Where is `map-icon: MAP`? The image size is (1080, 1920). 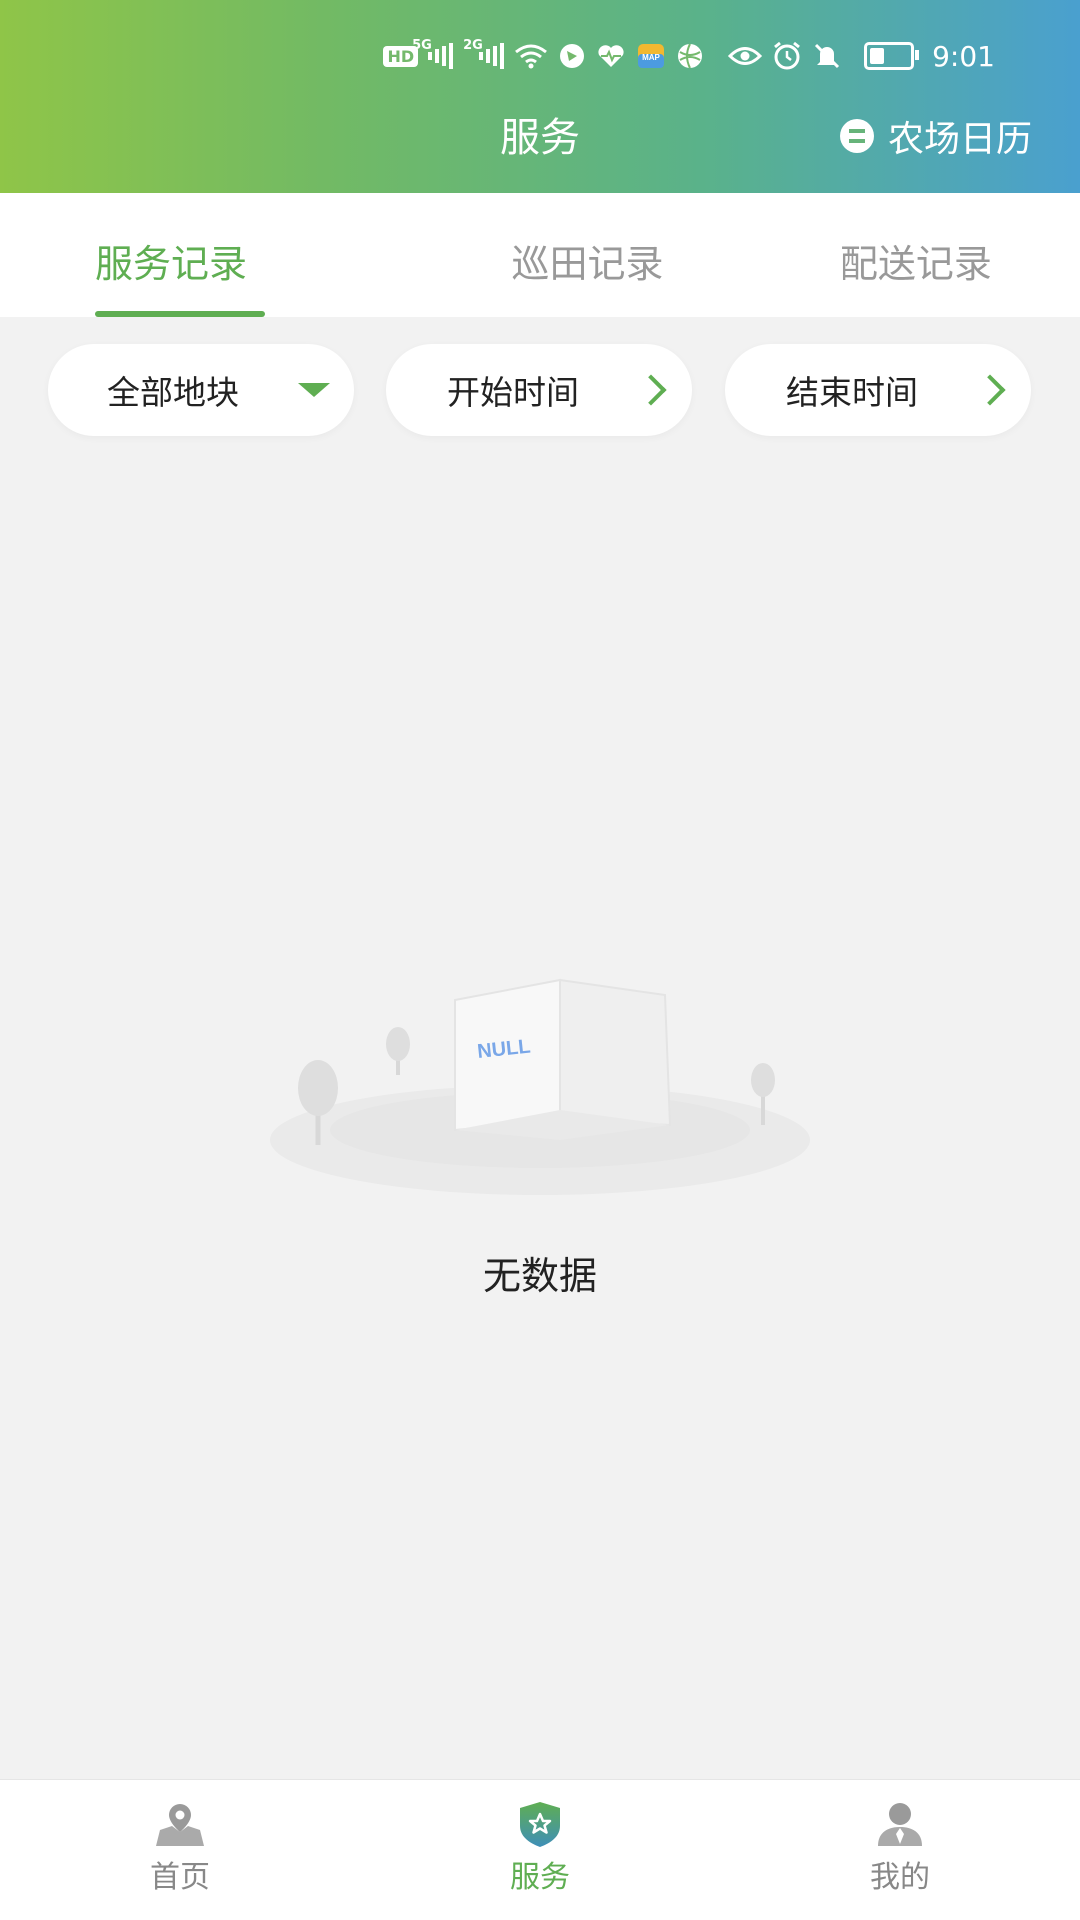 map-icon: MAP is located at coordinates (651, 56).